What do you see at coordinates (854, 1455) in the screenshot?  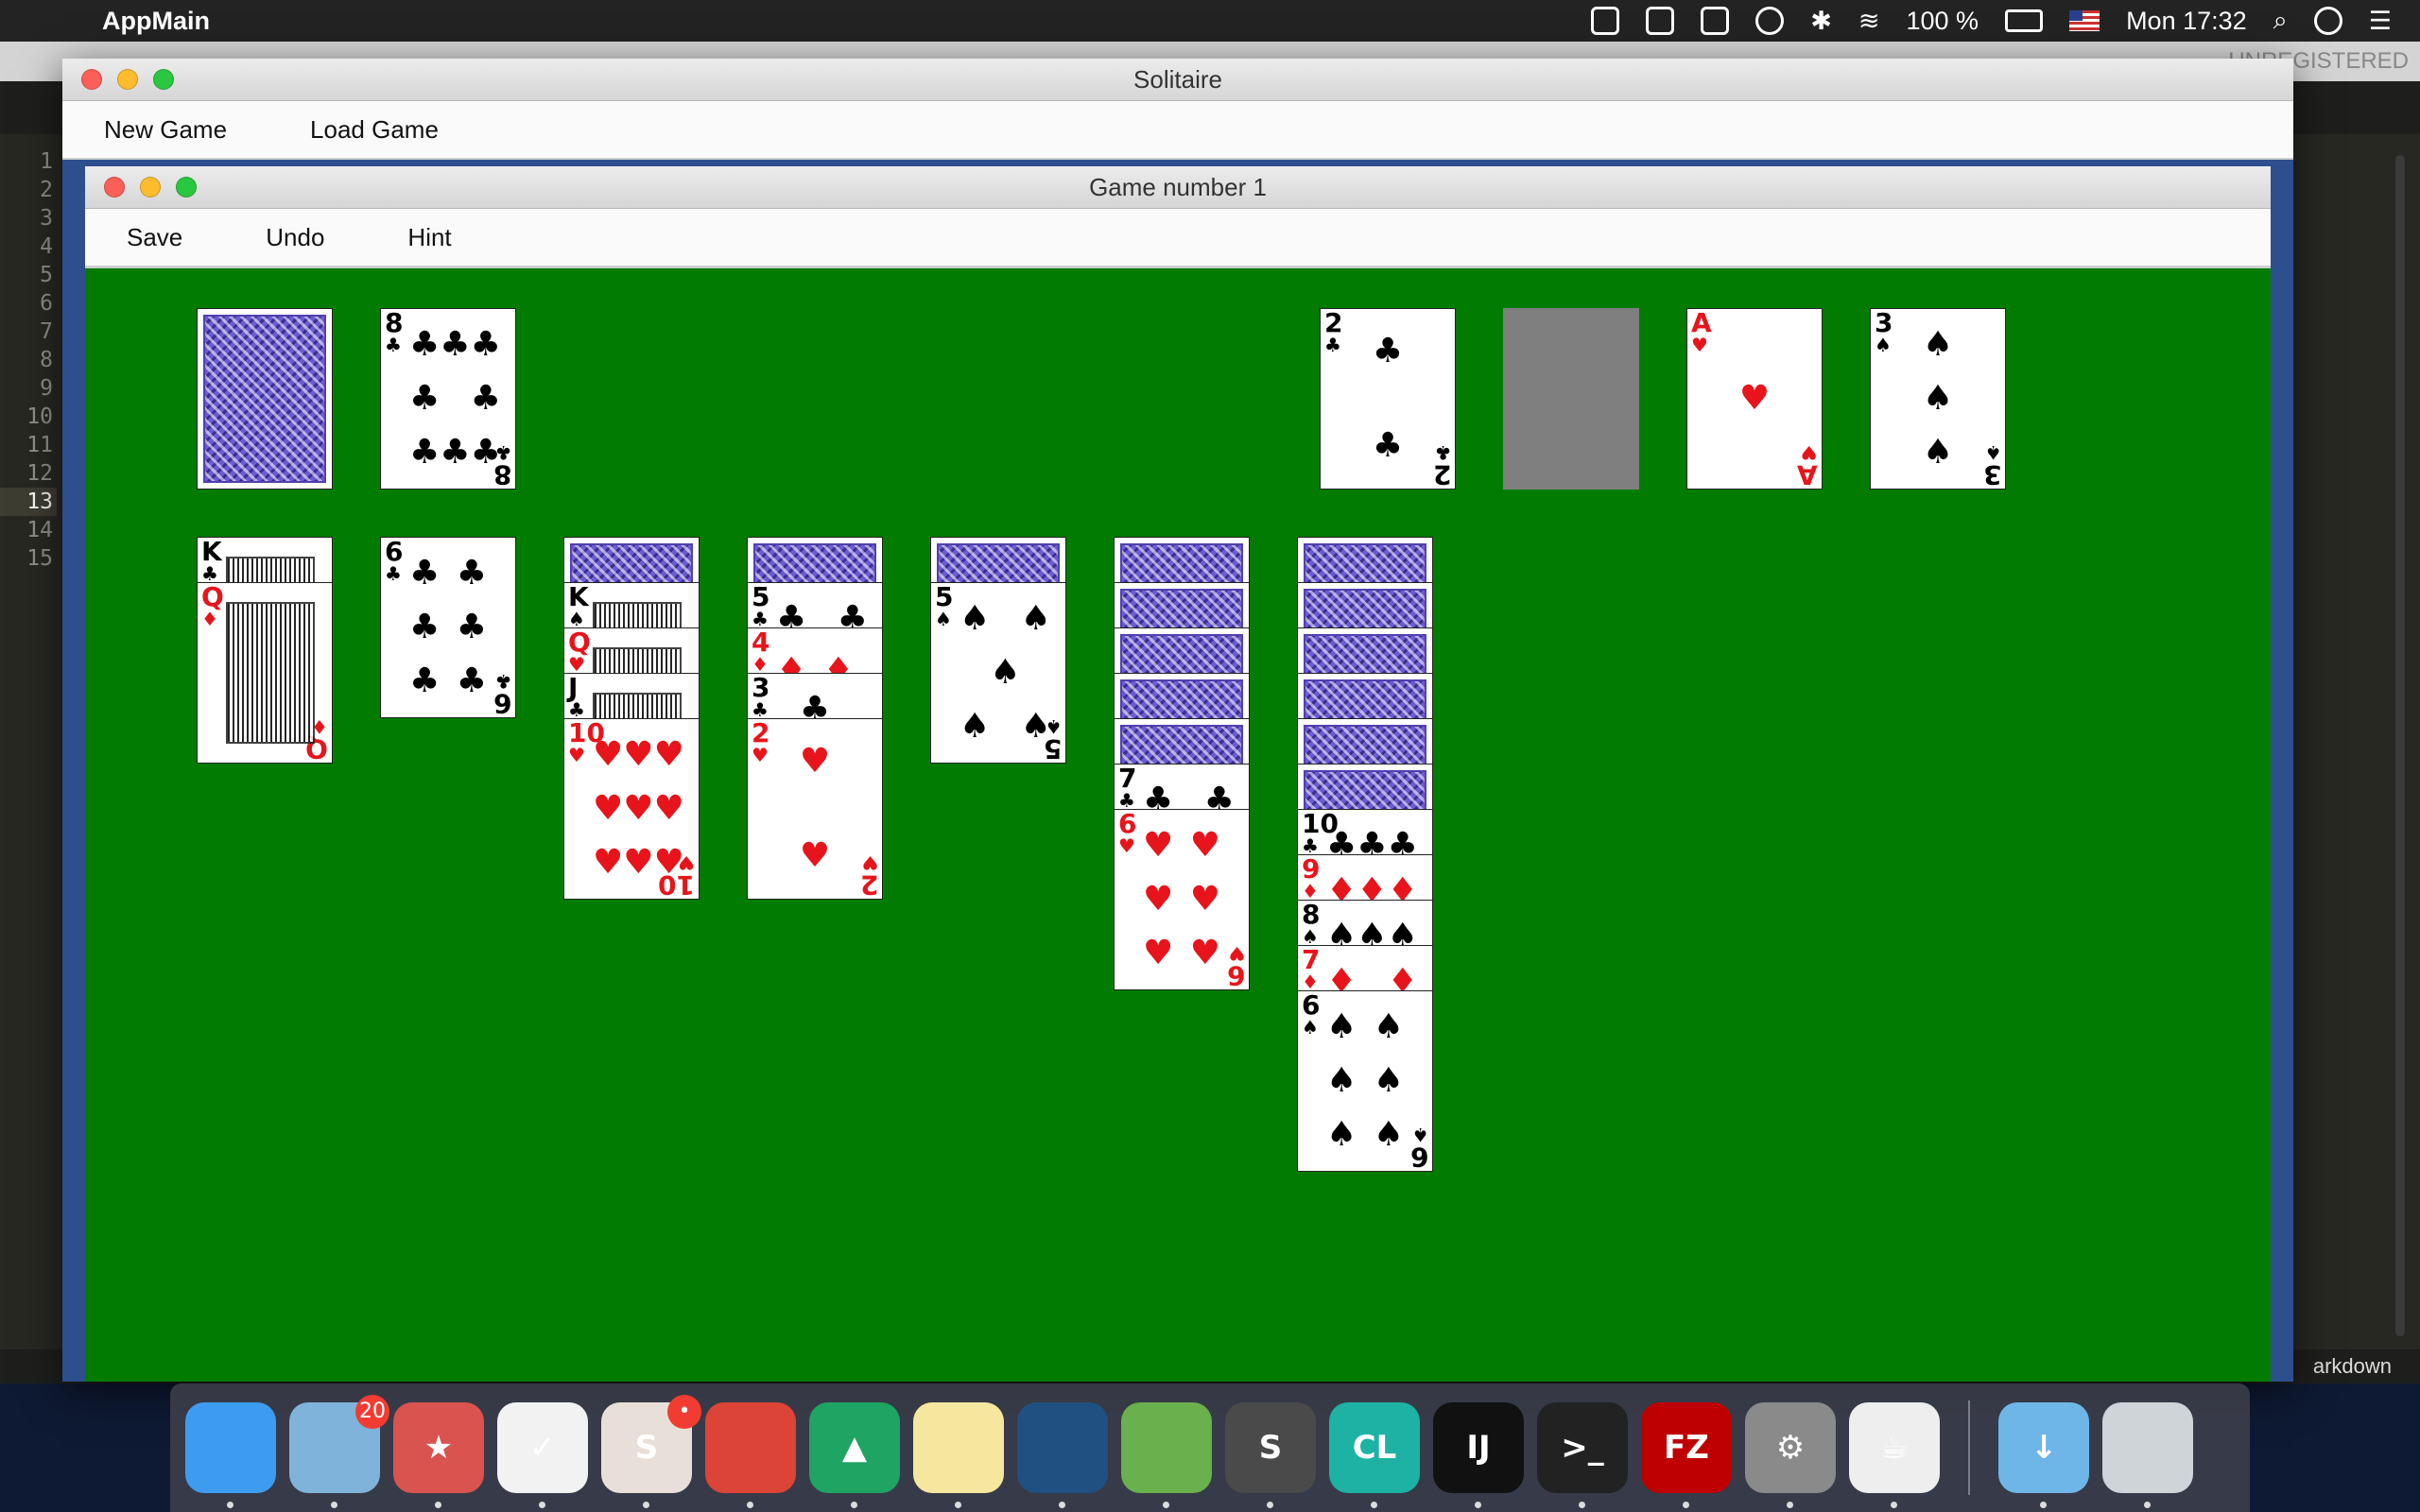 I see `drive-icon: ▲` at bounding box center [854, 1455].